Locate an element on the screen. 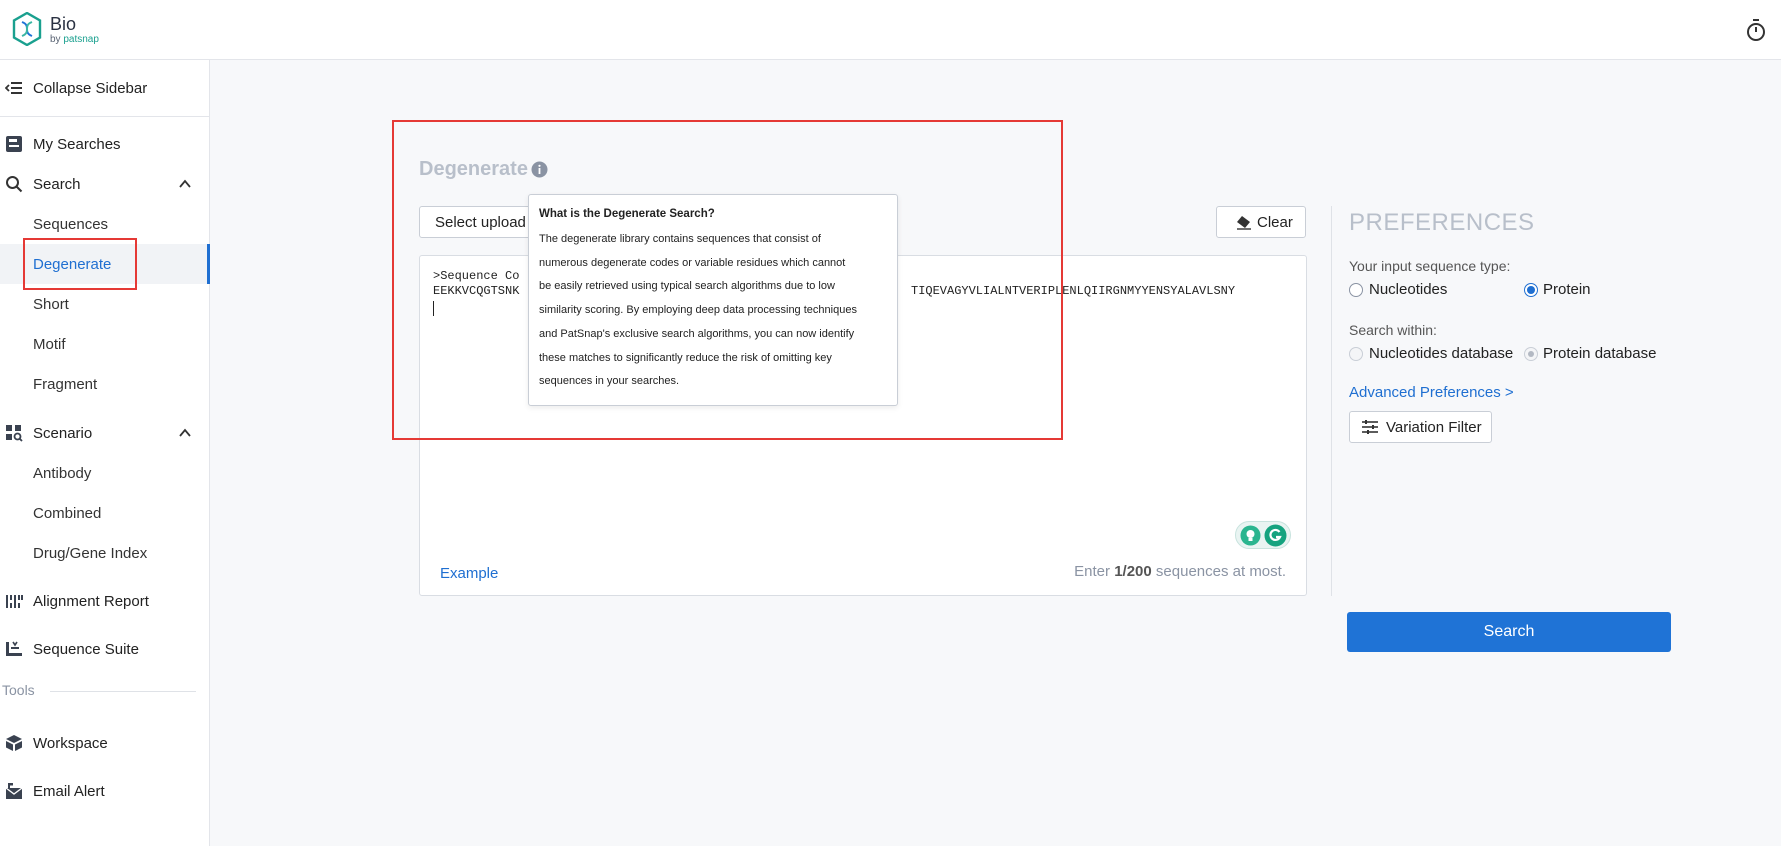  email-alert-label: Email Alert is located at coordinates (69, 791).